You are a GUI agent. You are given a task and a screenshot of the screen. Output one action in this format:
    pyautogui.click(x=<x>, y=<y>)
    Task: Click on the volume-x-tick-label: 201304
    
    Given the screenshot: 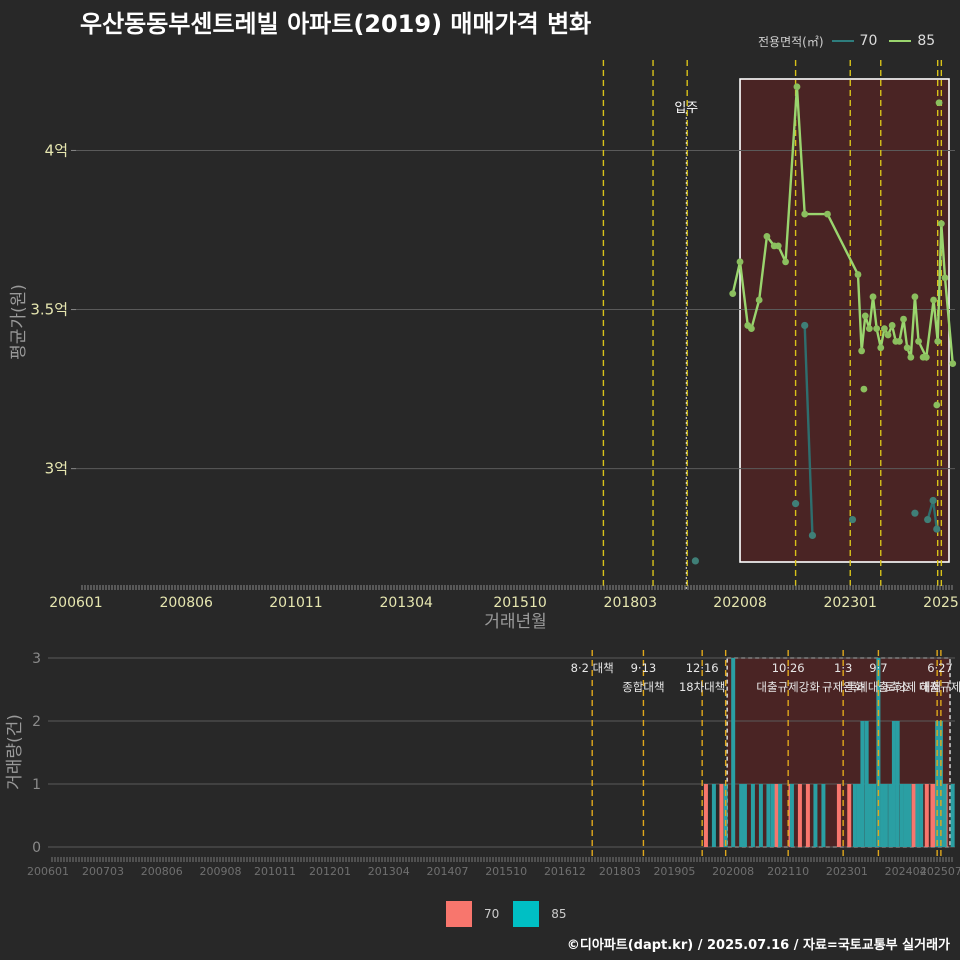 What is the action you would take?
    pyautogui.click(x=389, y=871)
    